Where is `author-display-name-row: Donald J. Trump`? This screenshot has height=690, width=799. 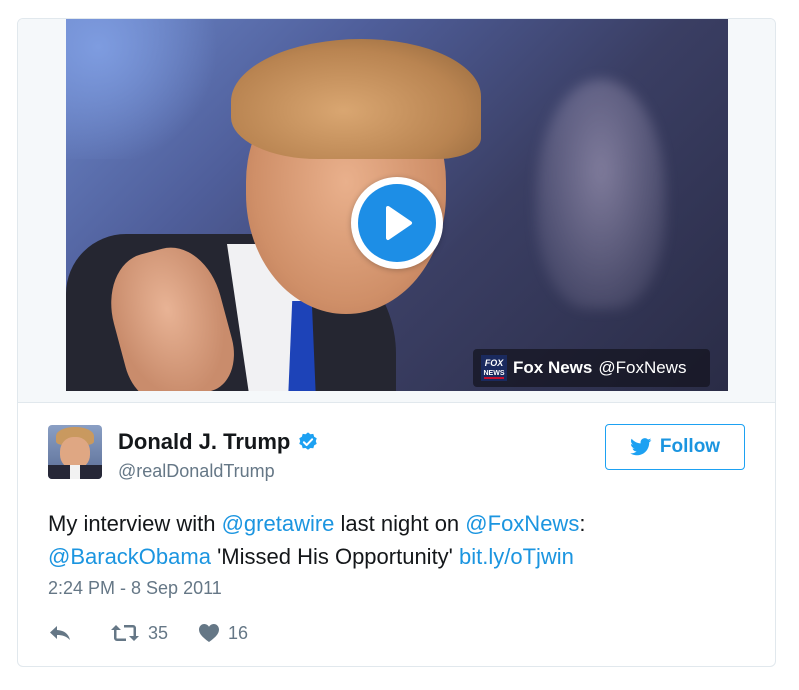 author-display-name-row: Donald J. Trump is located at coordinates (218, 442).